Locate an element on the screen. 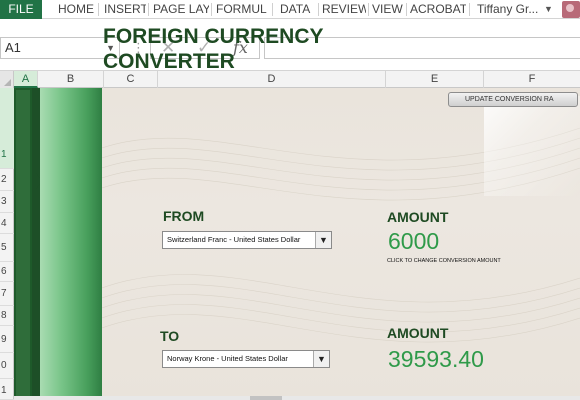  column-header-e: E is located at coordinates (435, 79).